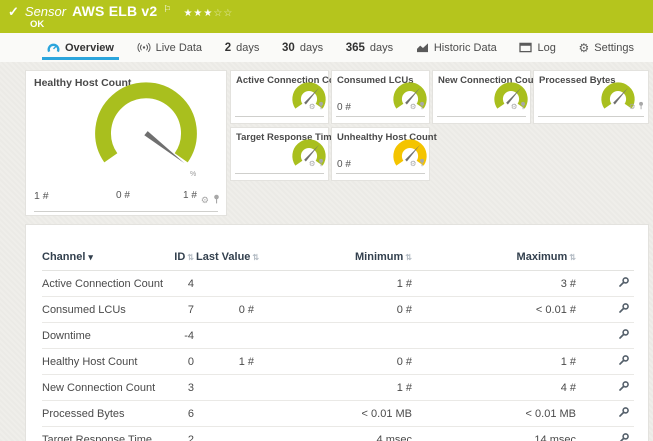 The width and height of the screenshot is (653, 441). What do you see at coordinates (487, 97) in the screenshot?
I see `gauge-panel-new-connection-count: New Connection Count ⚙` at bounding box center [487, 97].